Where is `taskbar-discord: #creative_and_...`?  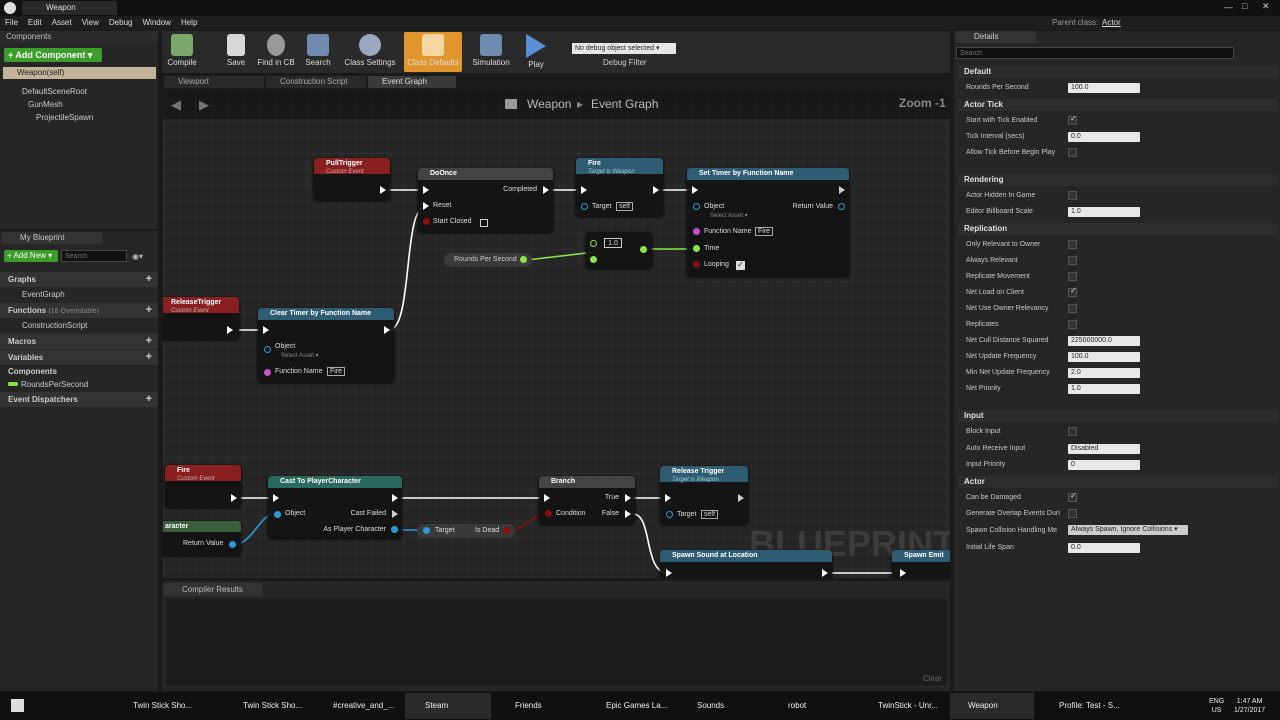 taskbar-discord: #creative_and_... is located at coordinates (354, 706).